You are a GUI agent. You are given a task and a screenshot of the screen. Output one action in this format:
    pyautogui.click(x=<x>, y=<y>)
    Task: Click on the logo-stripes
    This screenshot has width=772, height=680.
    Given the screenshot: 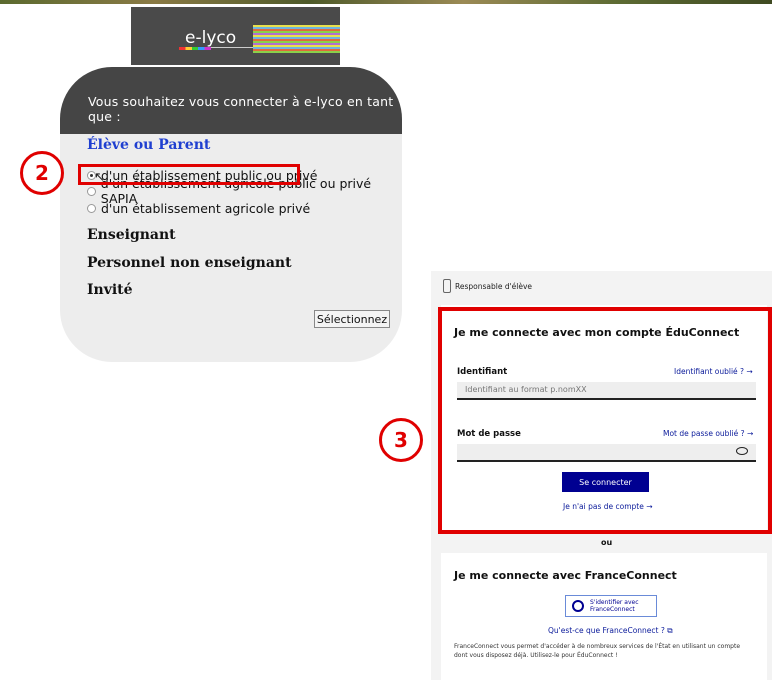 What is the action you would take?
    pyautogui.click(x=296, y=39)
    